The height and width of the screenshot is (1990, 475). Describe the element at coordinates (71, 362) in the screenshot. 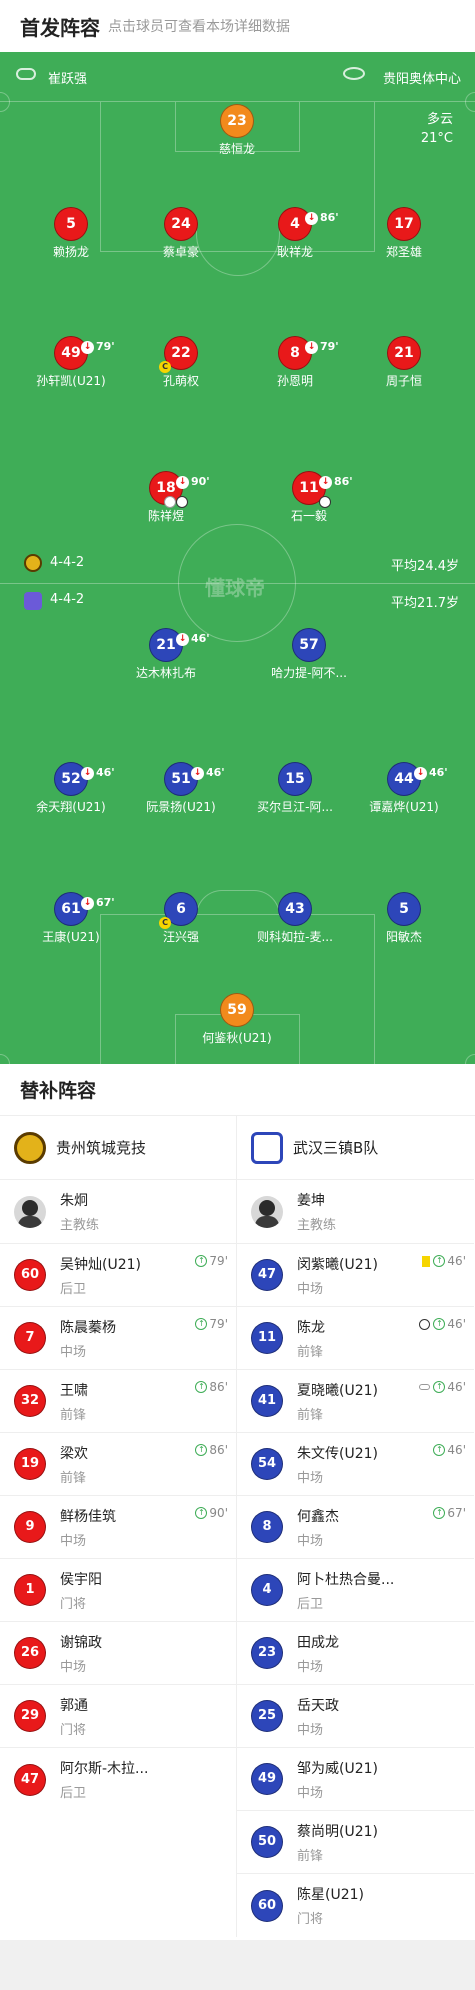

I see `player-home: 49 ↓ 79' 孙轩凯(U21)` at that location.